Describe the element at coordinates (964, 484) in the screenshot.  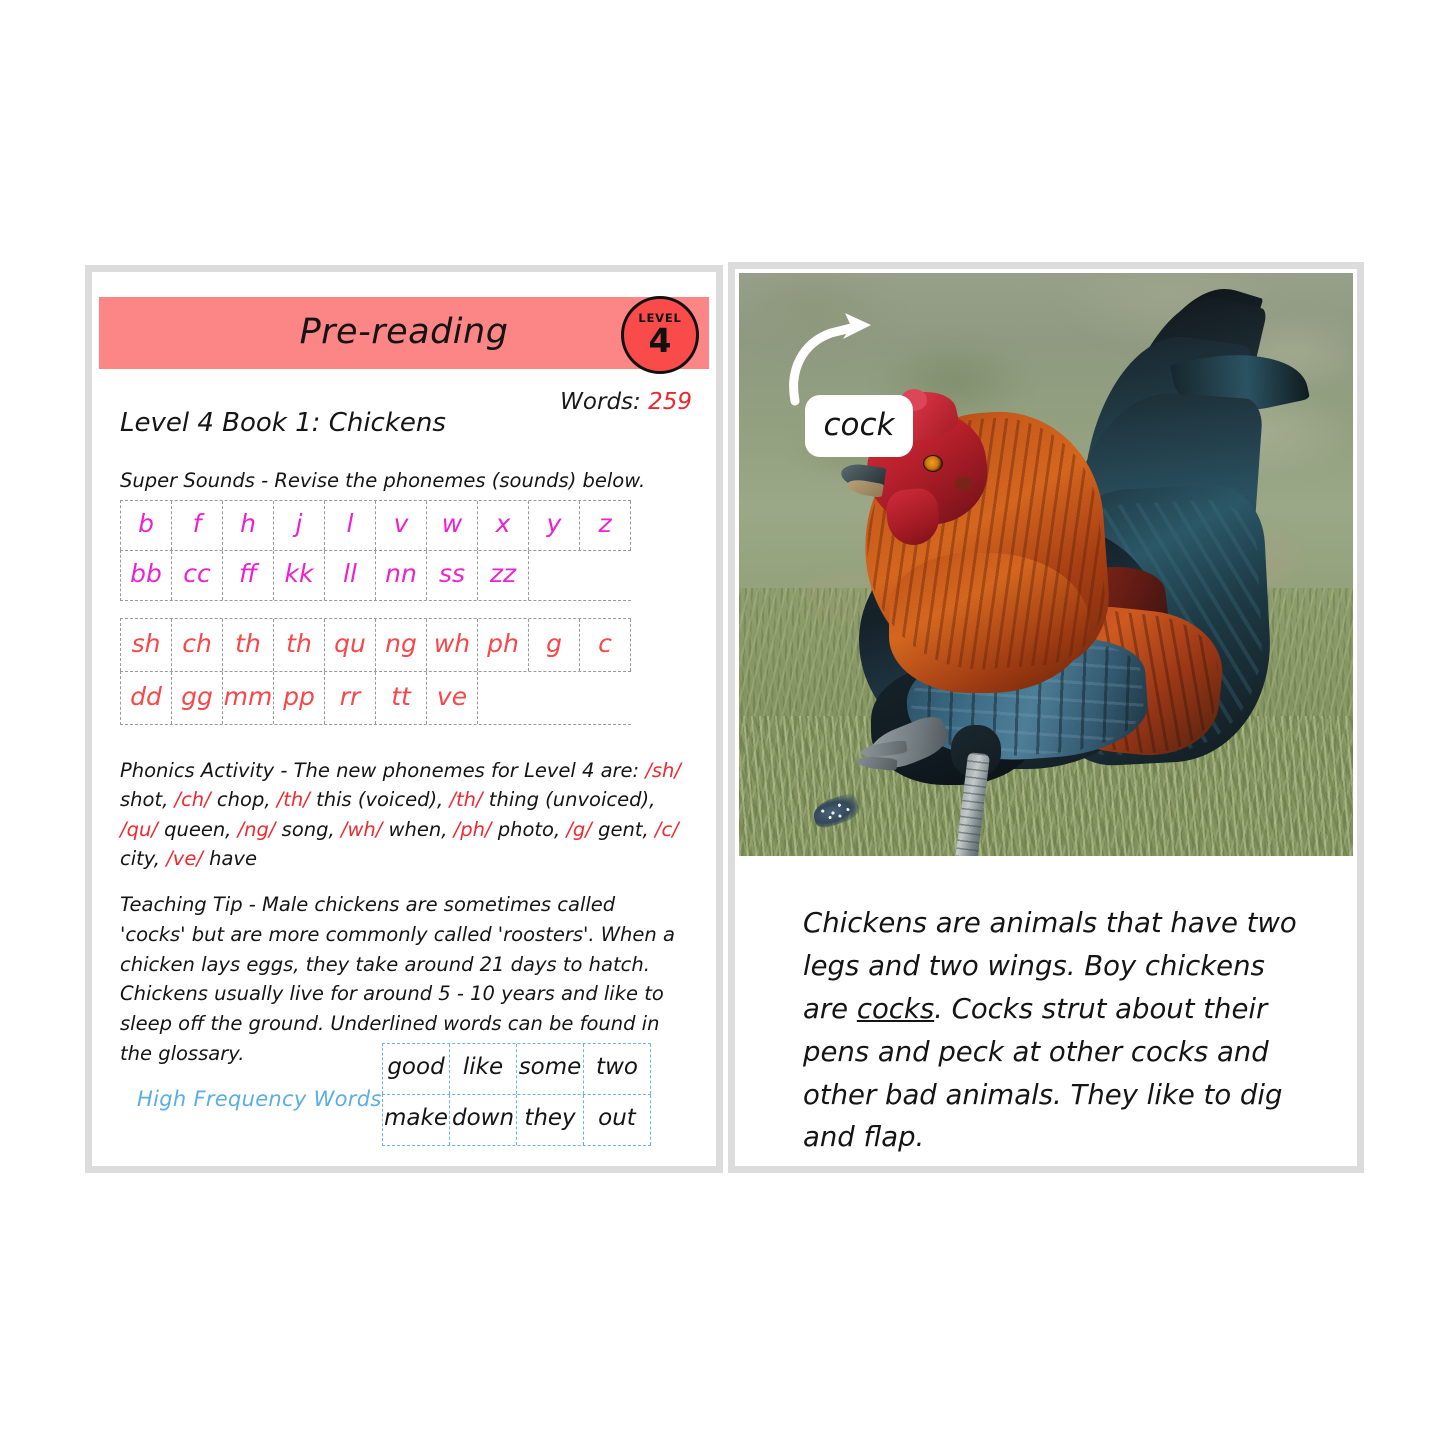
I see `rooster-ear-lobe` at that location.